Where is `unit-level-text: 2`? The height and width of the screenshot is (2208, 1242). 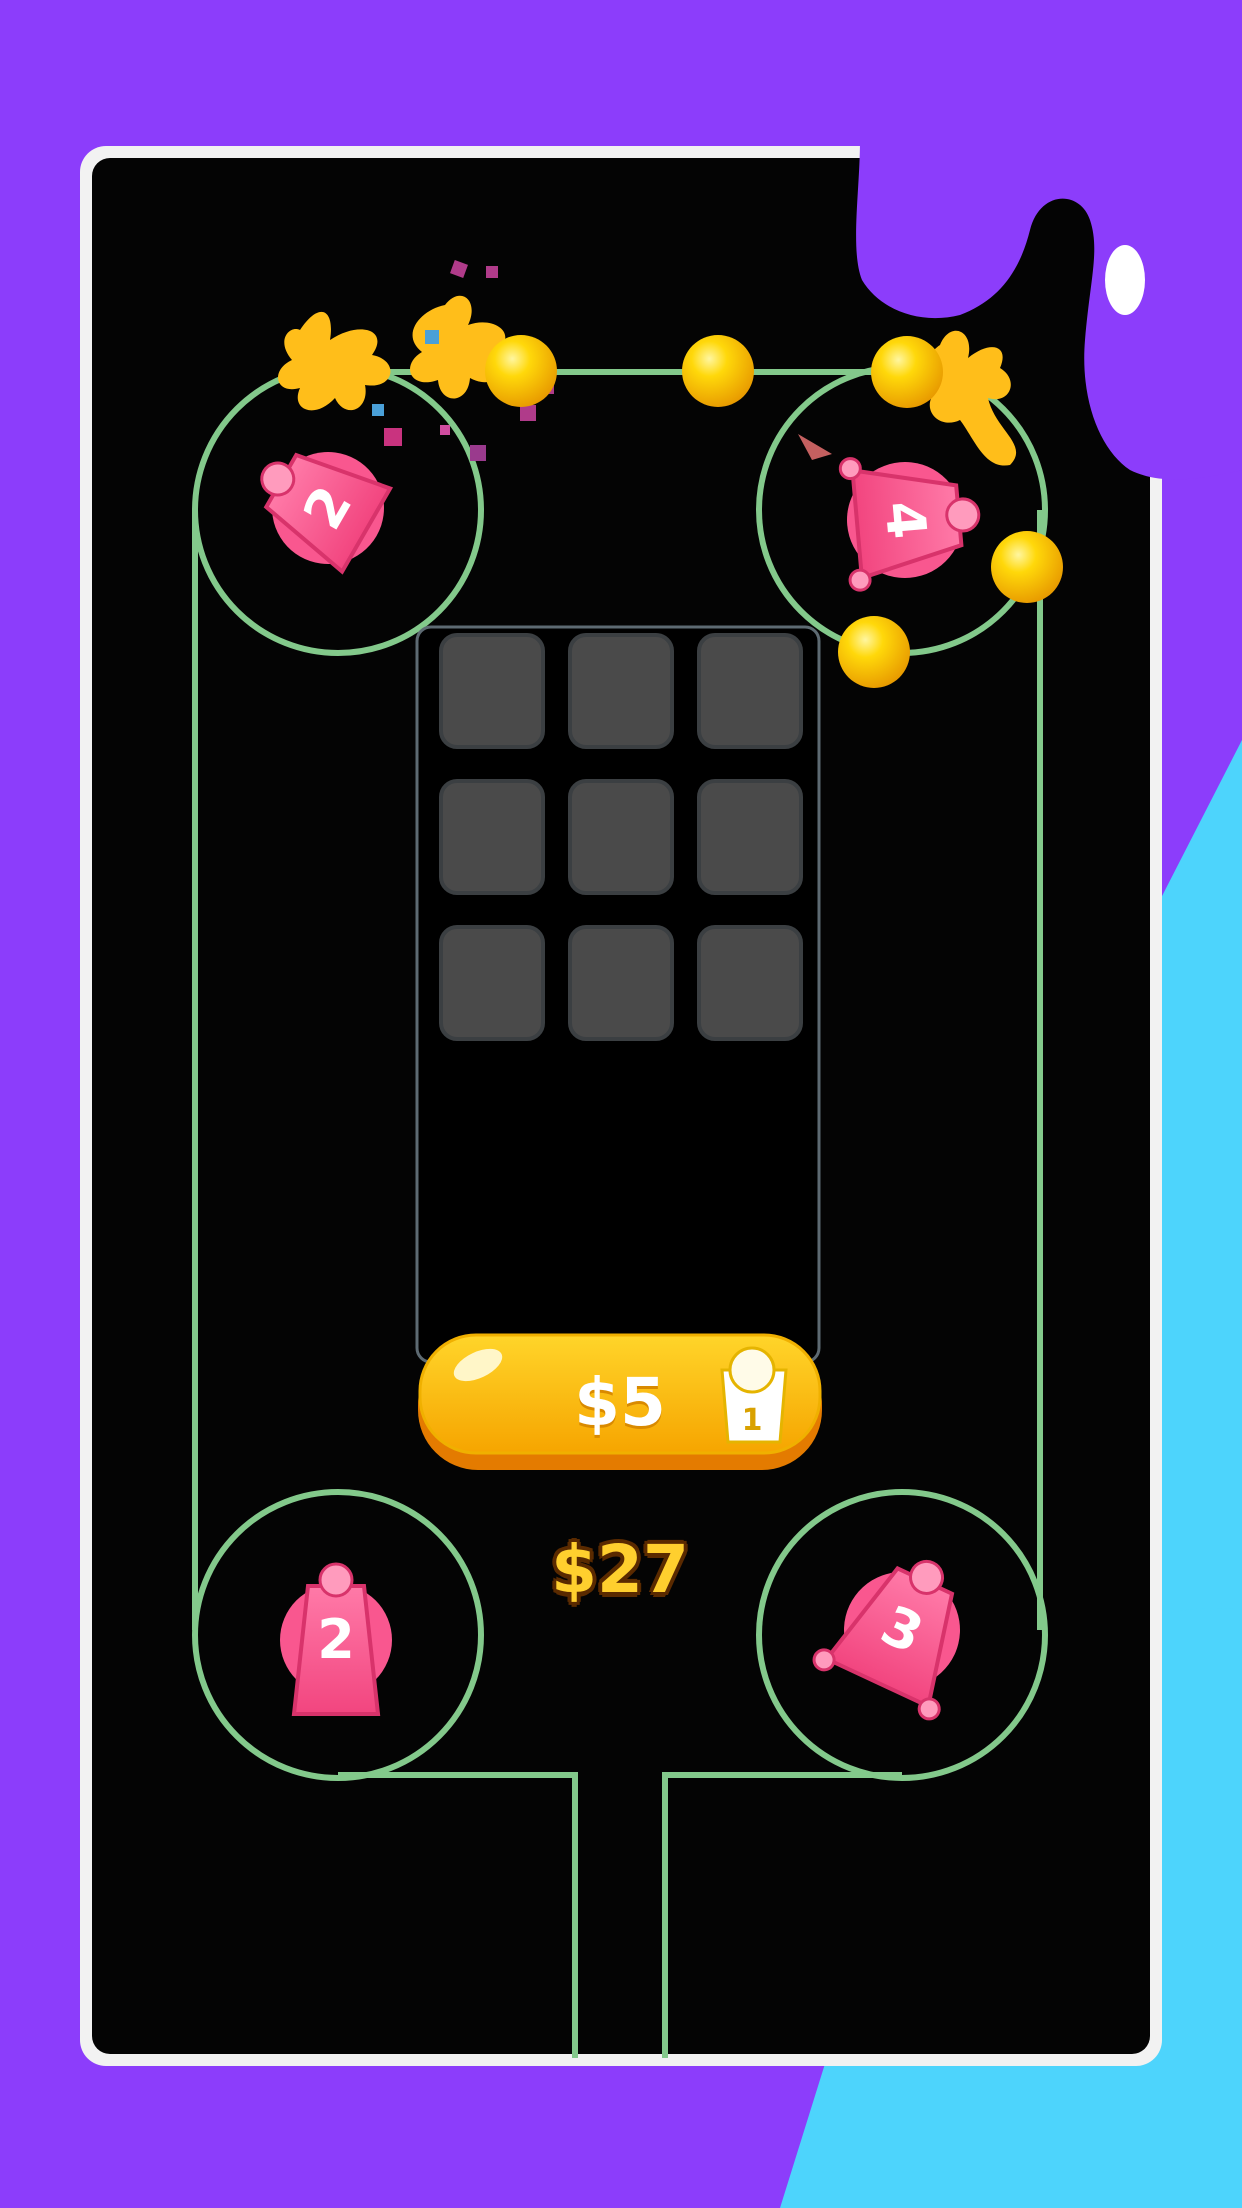 unit-level-text: 2 is located at coordinates (336, 1639).